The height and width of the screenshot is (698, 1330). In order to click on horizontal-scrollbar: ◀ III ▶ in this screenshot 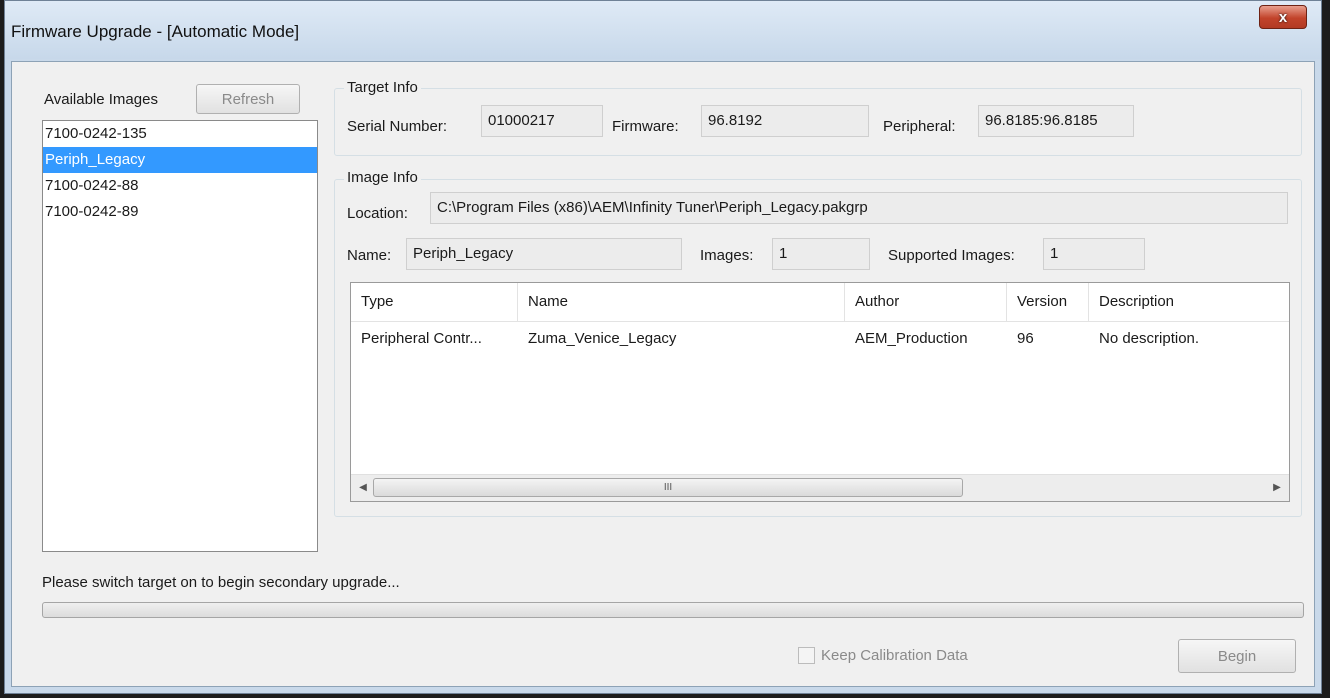, I will do `click(820, 487)`.